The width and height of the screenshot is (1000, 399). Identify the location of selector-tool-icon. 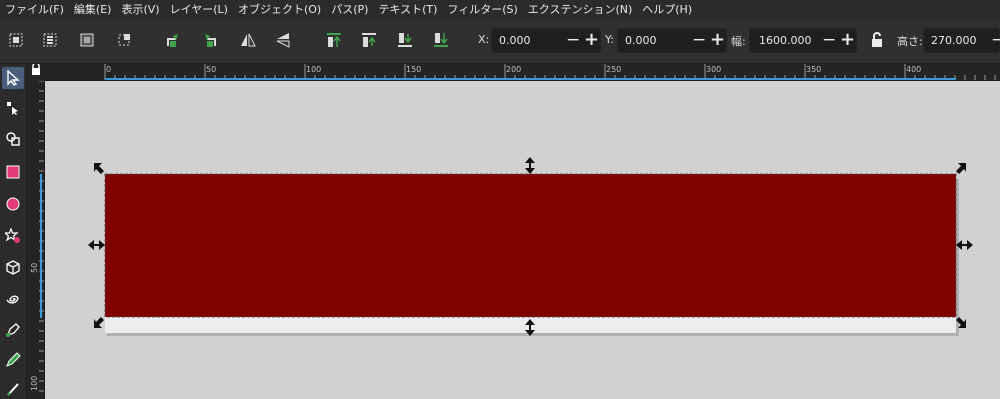
(13, 78).